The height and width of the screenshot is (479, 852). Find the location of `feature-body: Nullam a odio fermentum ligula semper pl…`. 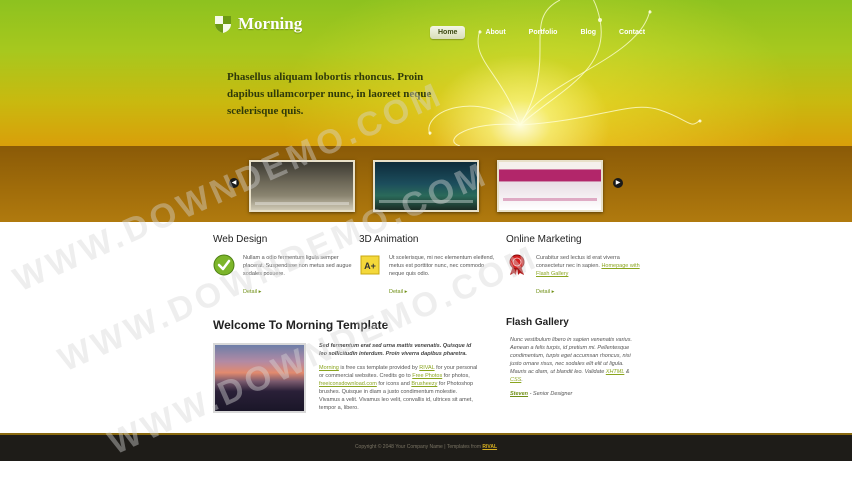

feature-body: Nullam a odio fermentum ligula semper pl… is located at coordinates (283, 276).